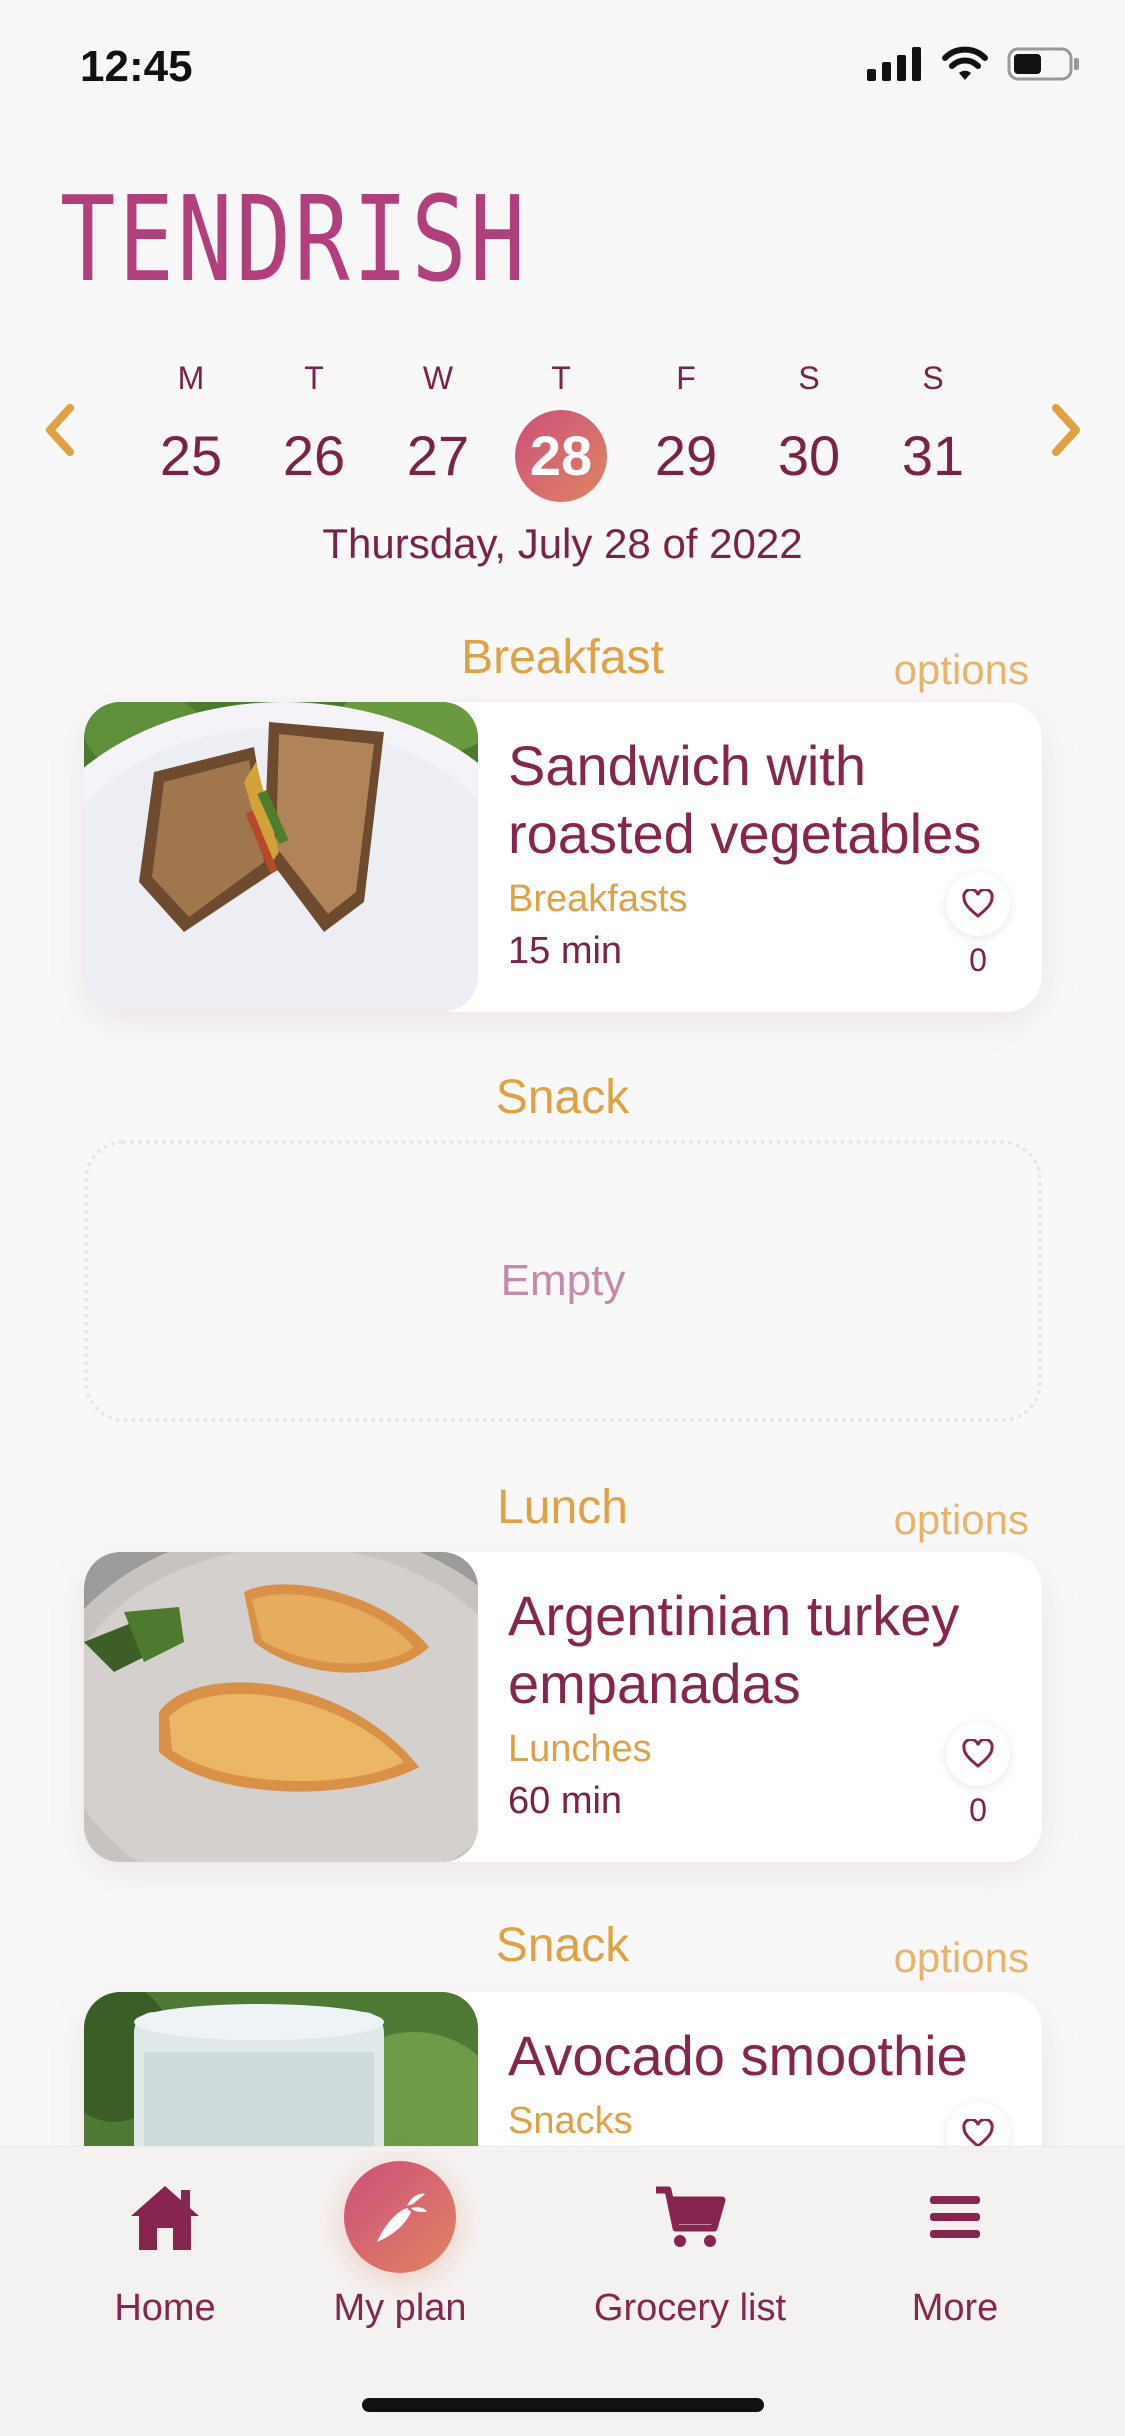 Image resolution: width=1125 pixels, height=2436 pixels. What do you see at coordinates (955, 2308) in the screenshot?
I see `tab-label: More` at bounding box center [955, 2308].